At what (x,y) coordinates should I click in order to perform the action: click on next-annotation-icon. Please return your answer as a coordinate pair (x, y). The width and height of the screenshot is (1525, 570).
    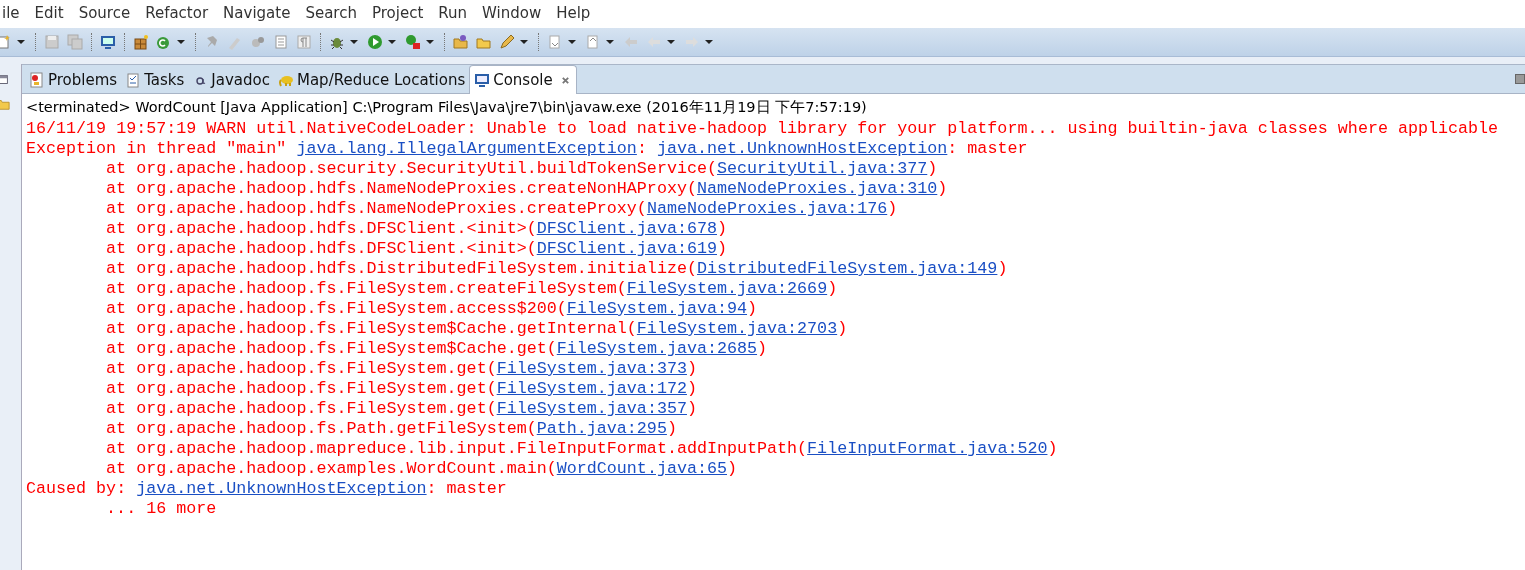
    Looking at the image, I should click on (555, 42).